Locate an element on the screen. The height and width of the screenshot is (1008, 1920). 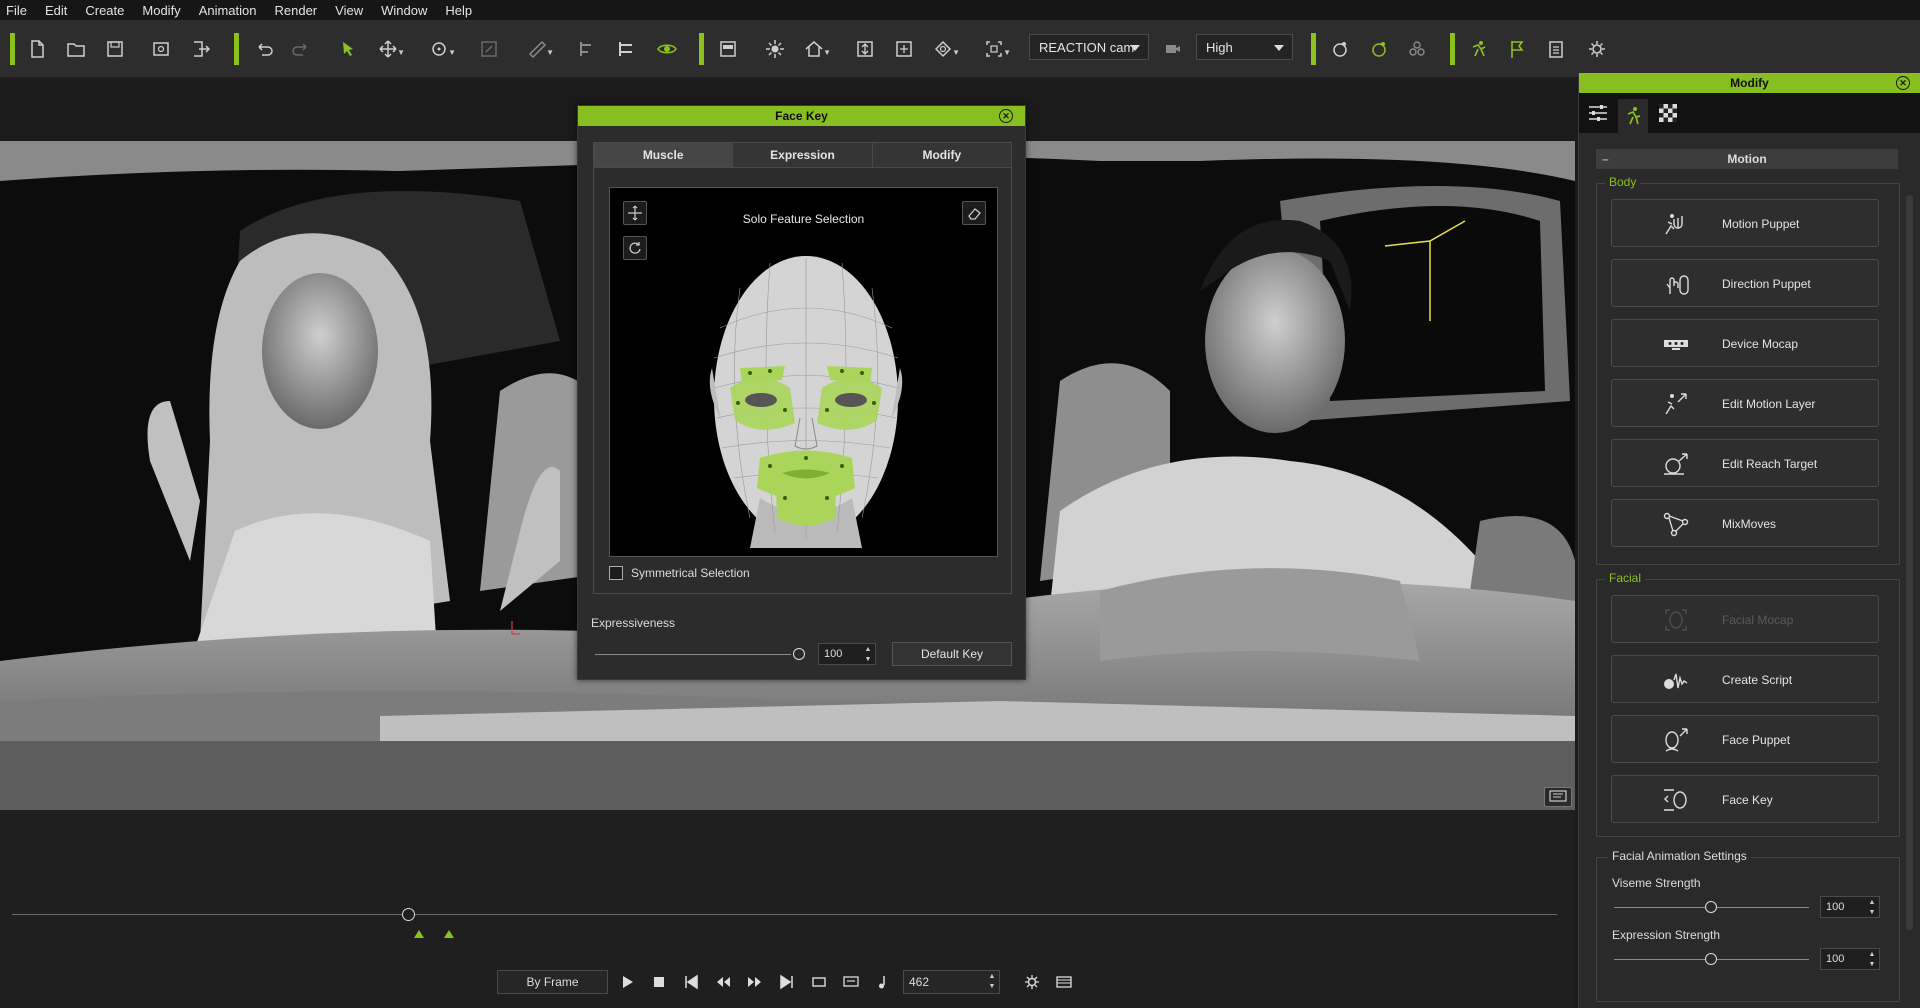
fit-all-button is located at coordinates (904, 49).